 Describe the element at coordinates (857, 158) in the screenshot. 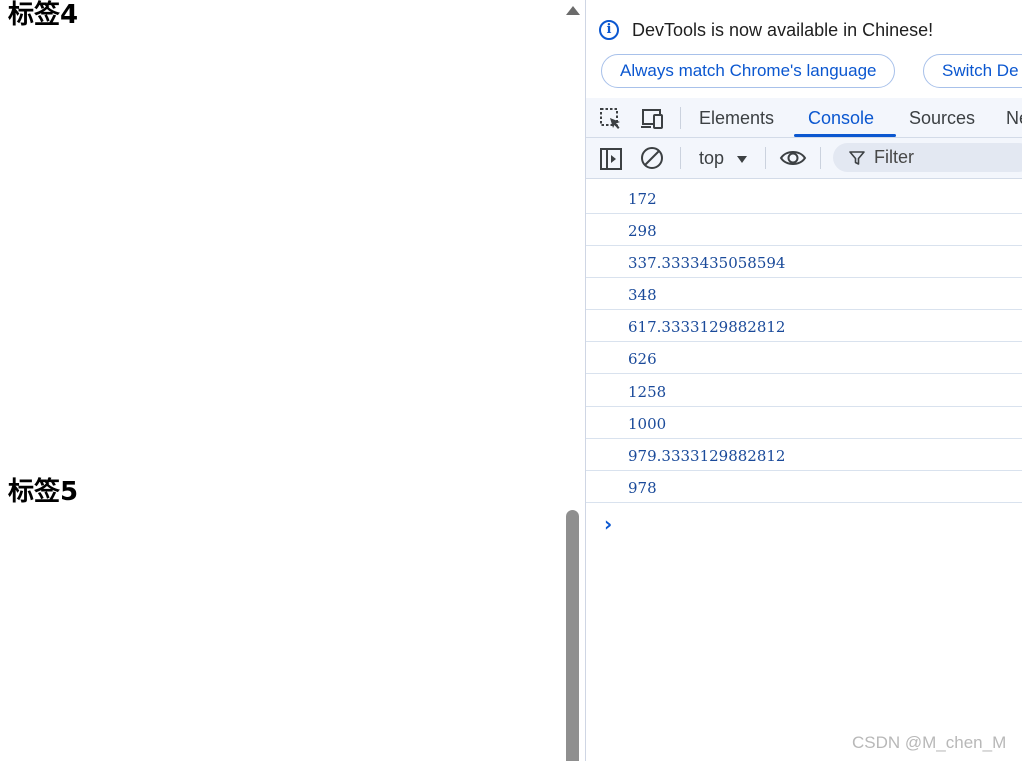

I see `filter-icon` at that location.